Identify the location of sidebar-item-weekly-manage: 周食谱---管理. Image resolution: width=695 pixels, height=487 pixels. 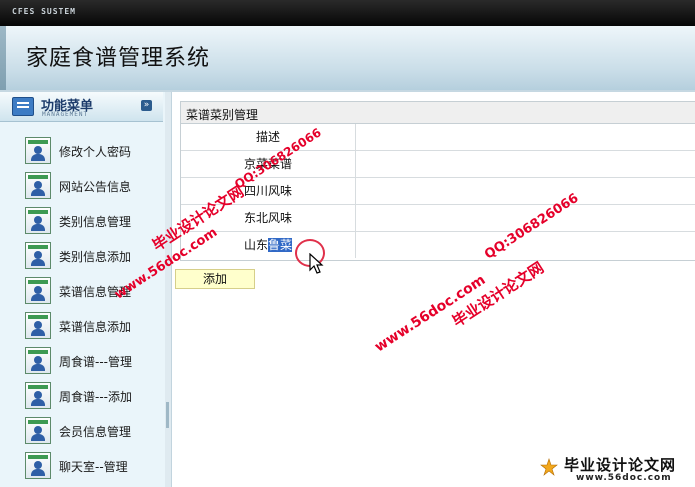
(81, 360).